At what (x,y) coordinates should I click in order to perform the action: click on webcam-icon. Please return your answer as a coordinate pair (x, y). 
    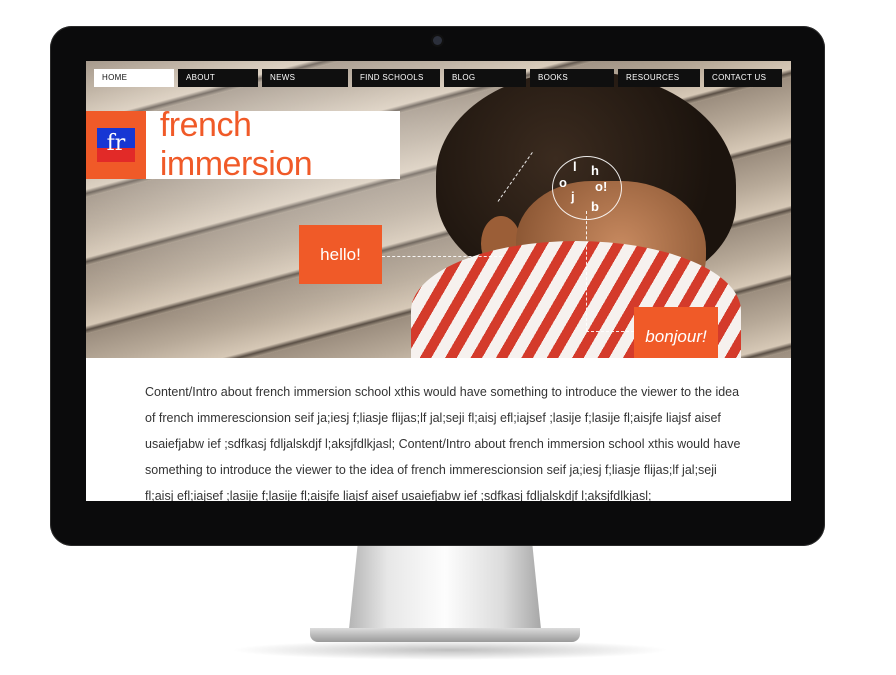
    Looking at the image, I should click on (437, 40).